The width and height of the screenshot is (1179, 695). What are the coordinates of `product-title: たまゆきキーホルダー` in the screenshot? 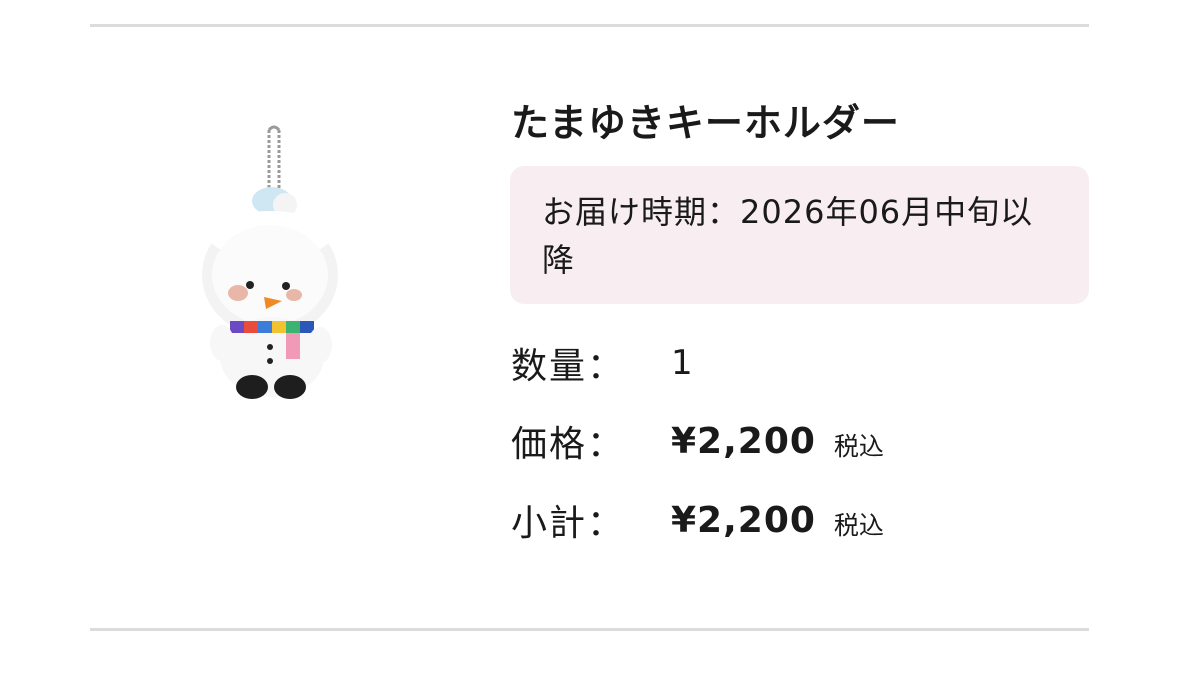 It's located at (705, 119).